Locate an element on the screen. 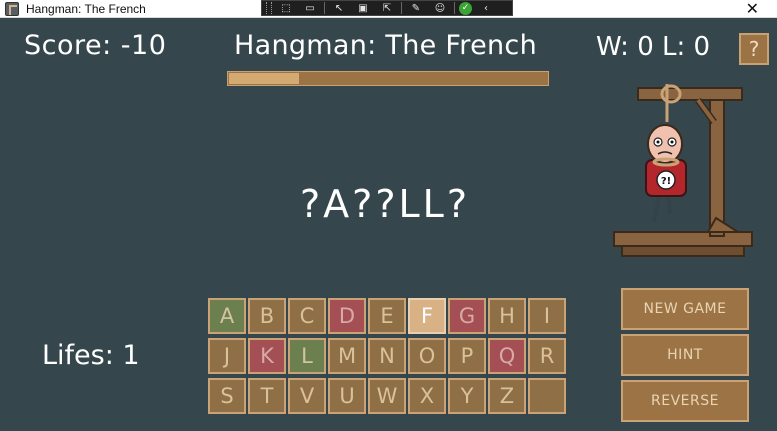 The image size is (777, 431). collapse-toolbar-icon: ‹ is located at coordinates (486, 8).